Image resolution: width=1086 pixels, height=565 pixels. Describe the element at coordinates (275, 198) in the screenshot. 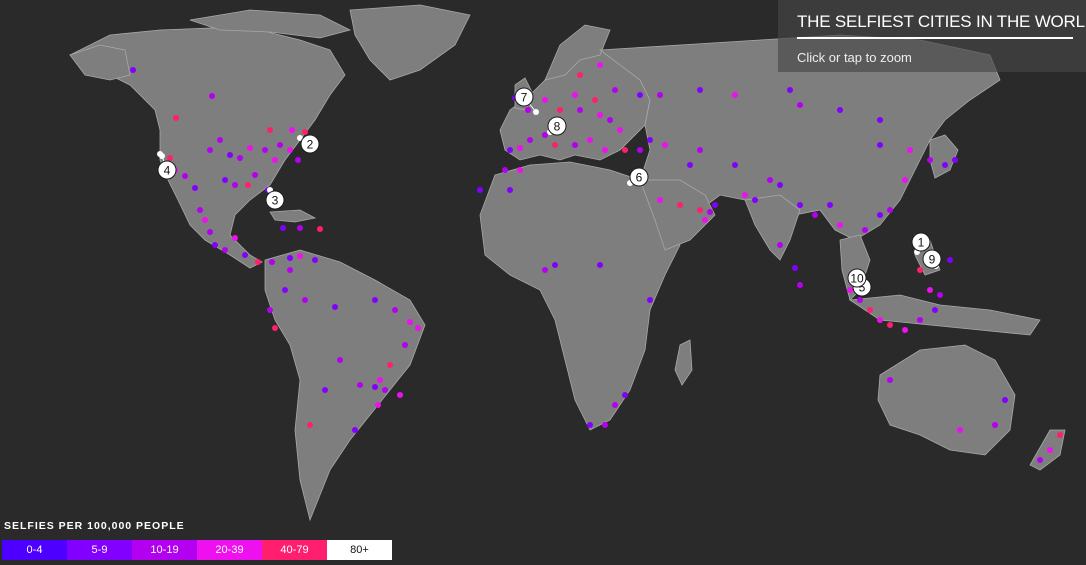

I see `rank-marker-3: 3` at that location.